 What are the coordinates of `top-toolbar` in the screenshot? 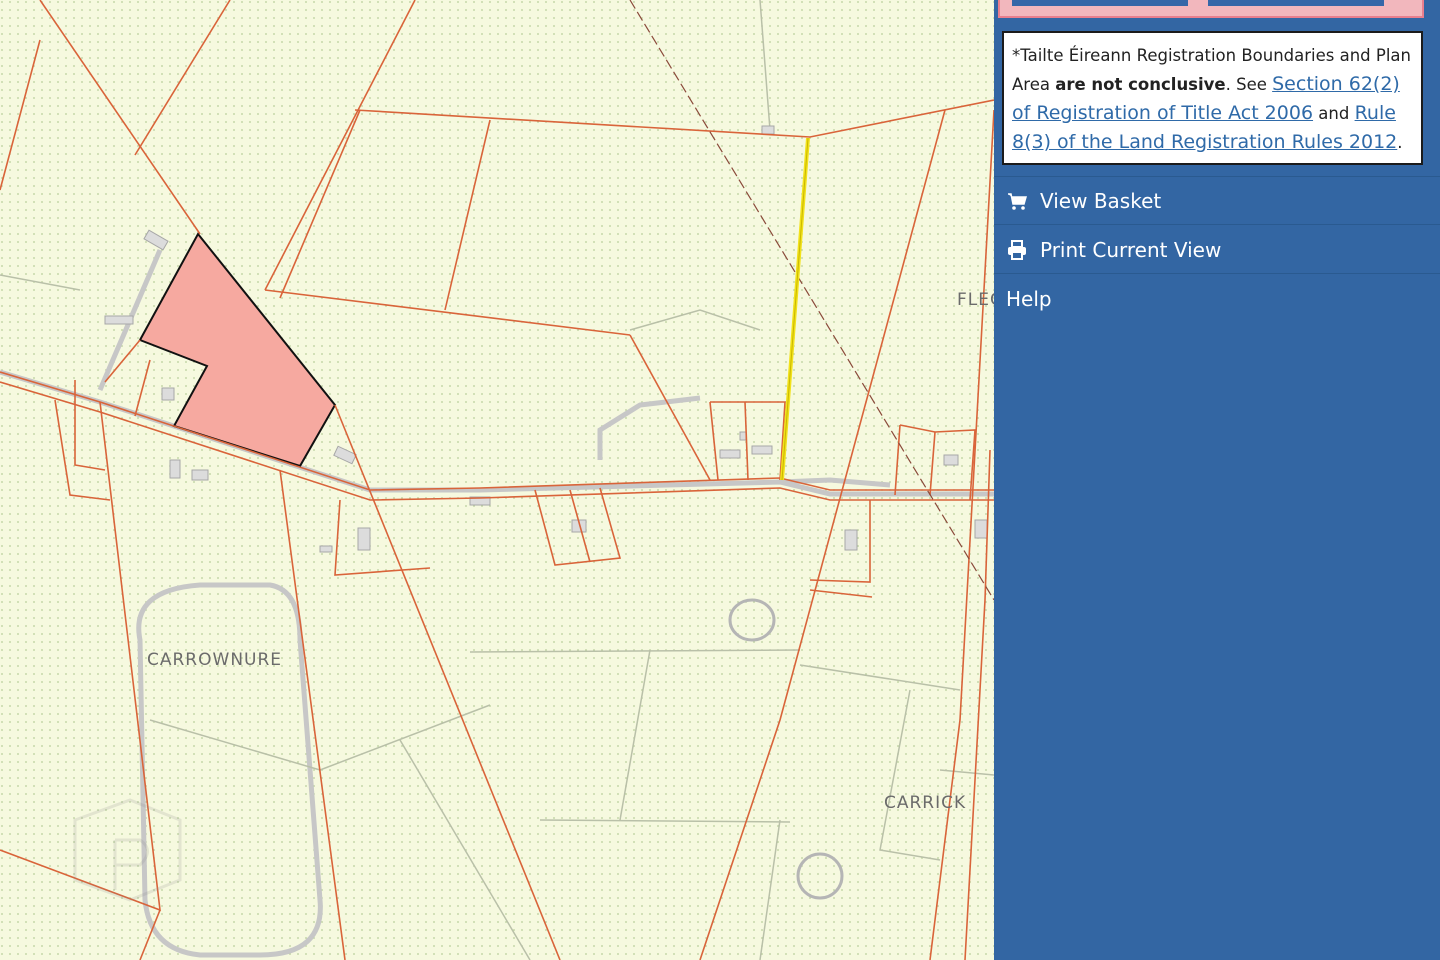 It's located at (1211, 9).